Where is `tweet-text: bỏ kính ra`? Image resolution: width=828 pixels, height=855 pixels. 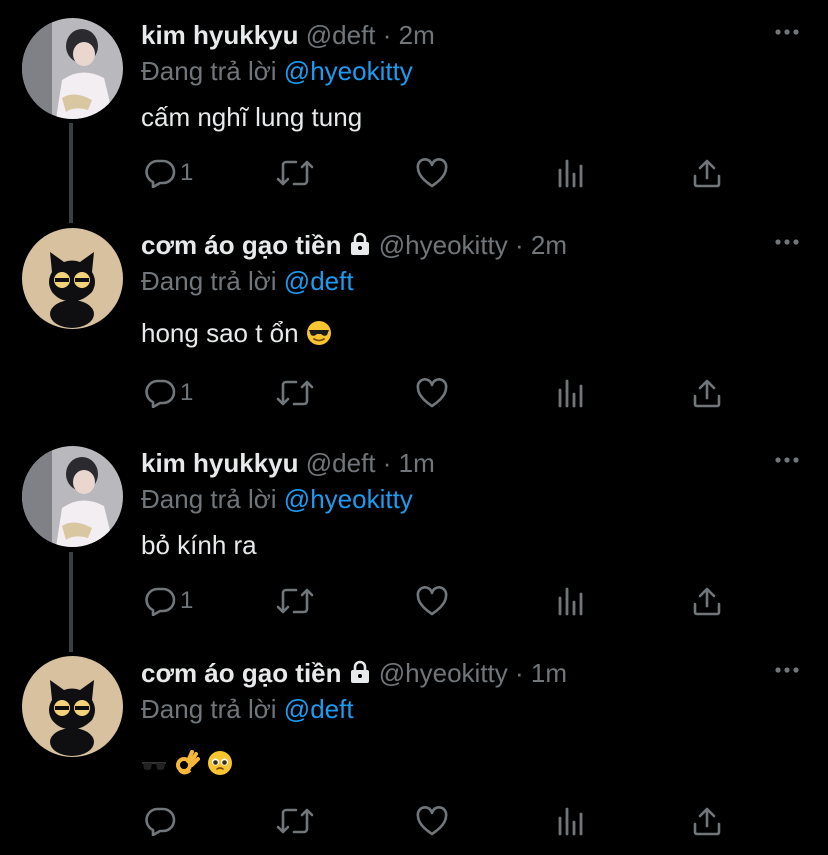 tweet-text: bỏ kính ra is located at coordinates (199, 545).